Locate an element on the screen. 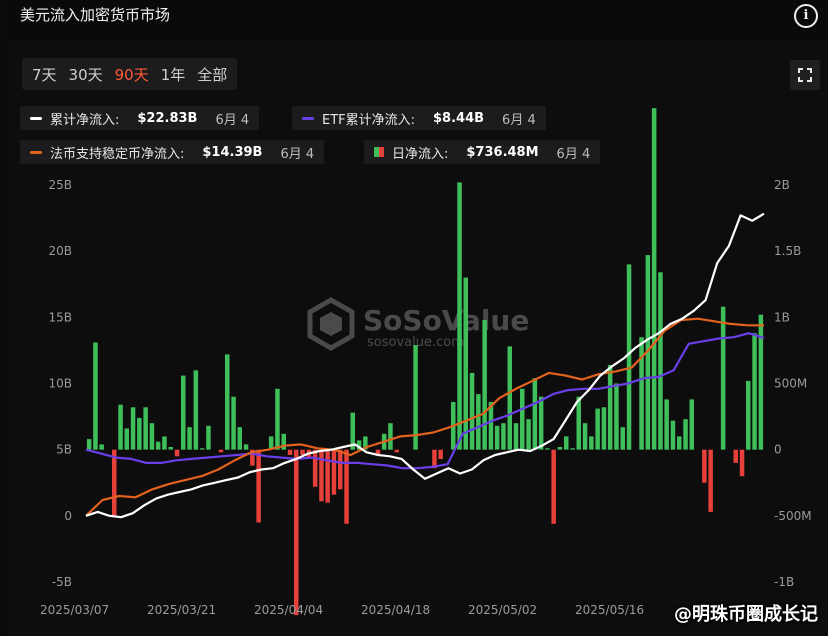  x-tick: 2025/04/18 is located at coordinates (395, 610).